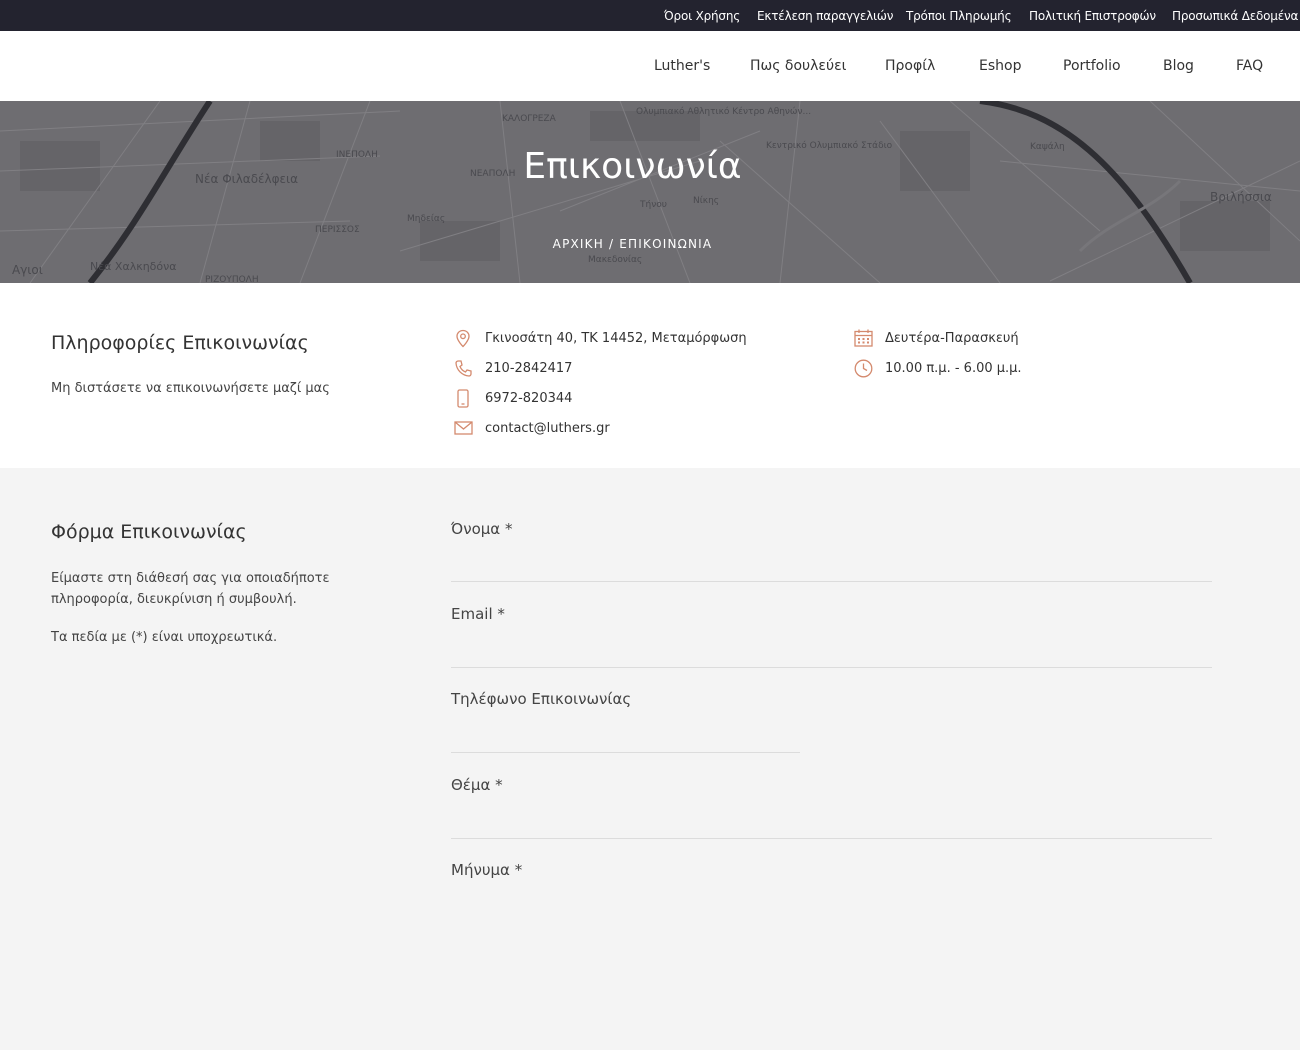  I want to click on page-title: Επικοινωνία, so click(632, 166).